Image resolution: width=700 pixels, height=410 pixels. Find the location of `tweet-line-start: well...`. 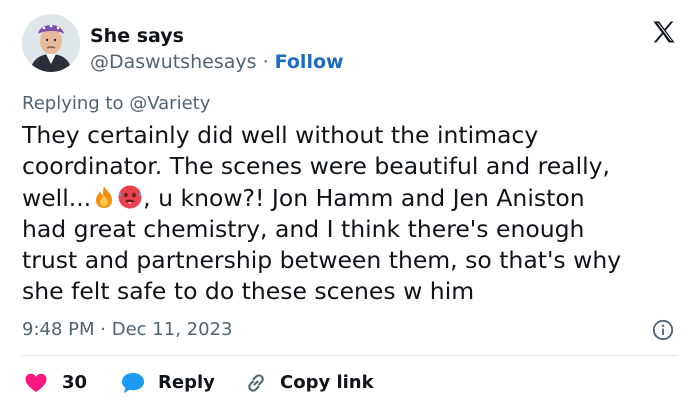

tweet-line-start: well... is located at coordinates (57, 197).